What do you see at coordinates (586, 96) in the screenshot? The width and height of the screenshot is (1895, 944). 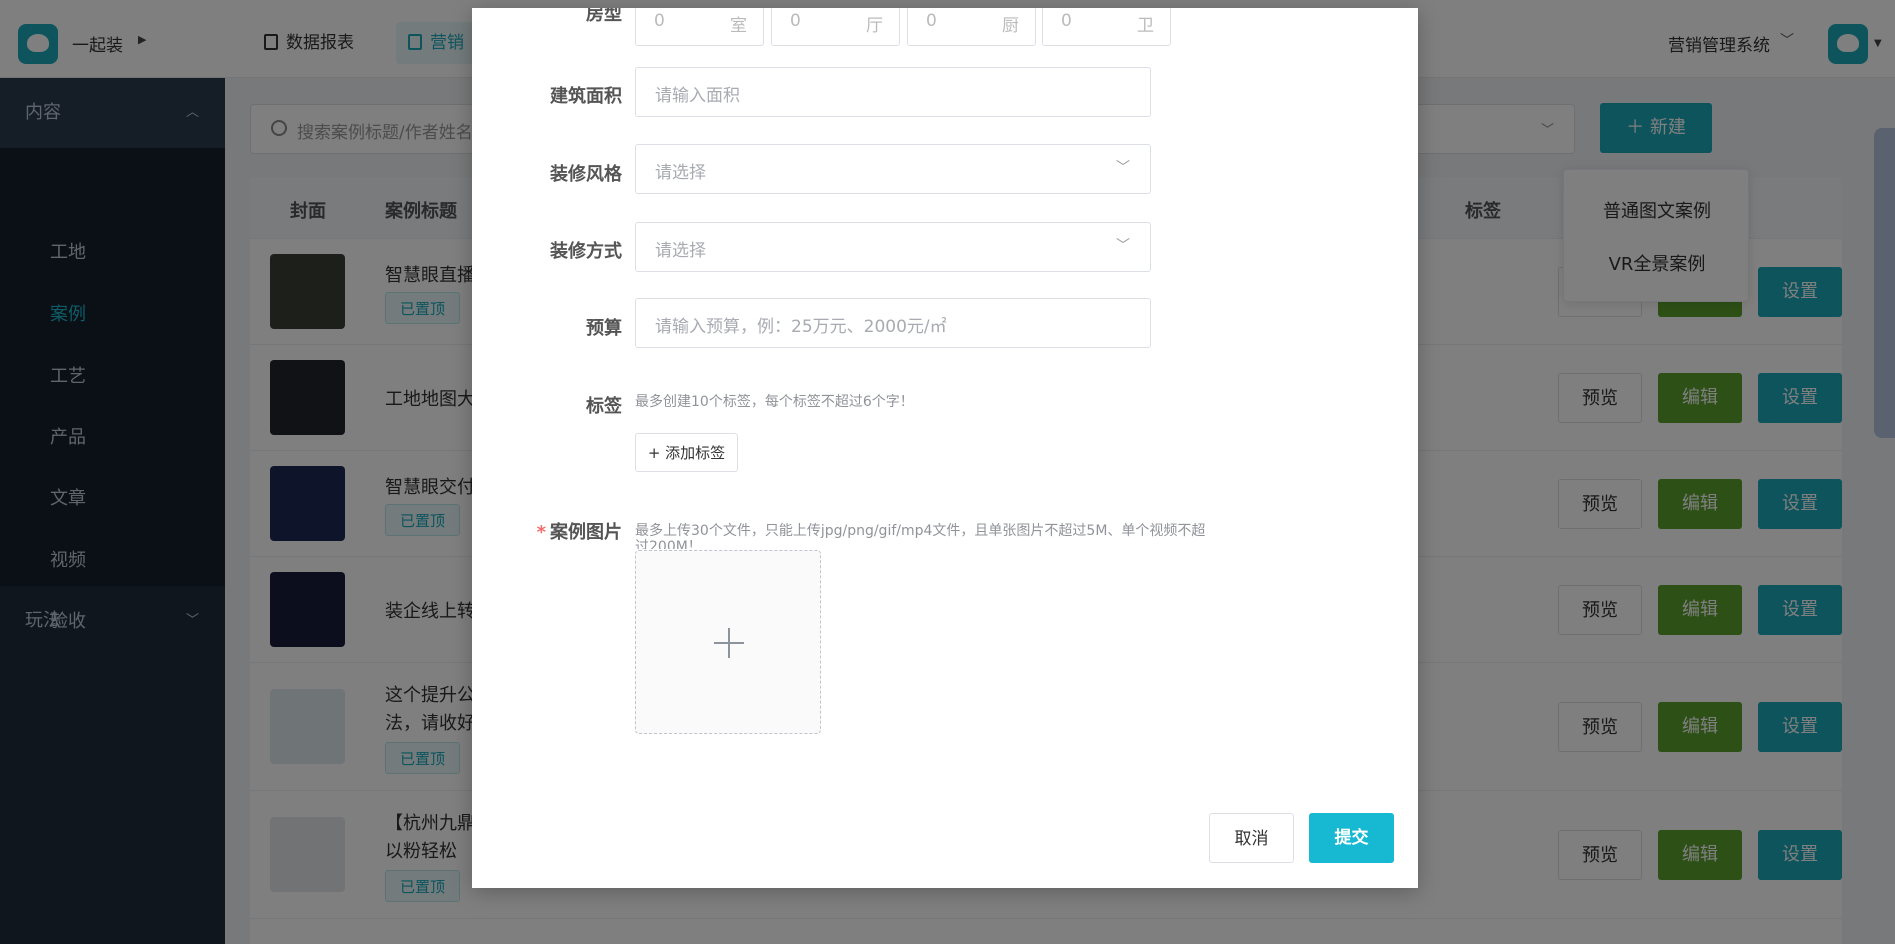 I see `area-label: 建筑面积` at bounding box center [586, 96].